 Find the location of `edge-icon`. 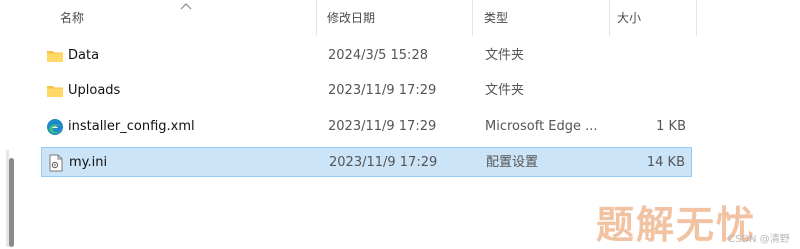

edge-icon is located at coordinates (55, 127).